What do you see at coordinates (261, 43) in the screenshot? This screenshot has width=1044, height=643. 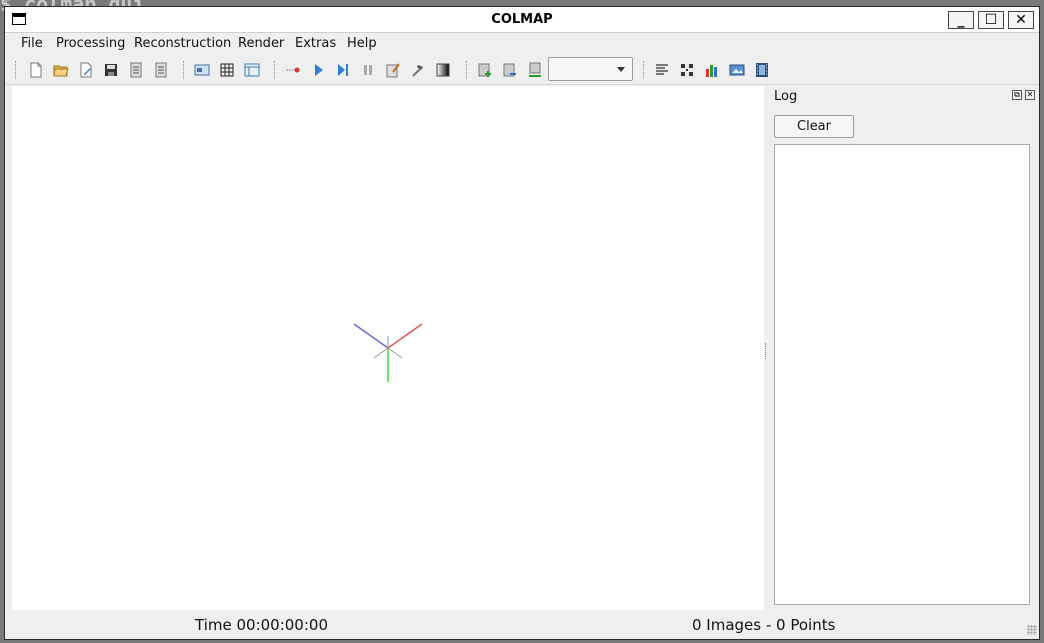 I see `menu-render: Render` at bounding box center [261, 43].